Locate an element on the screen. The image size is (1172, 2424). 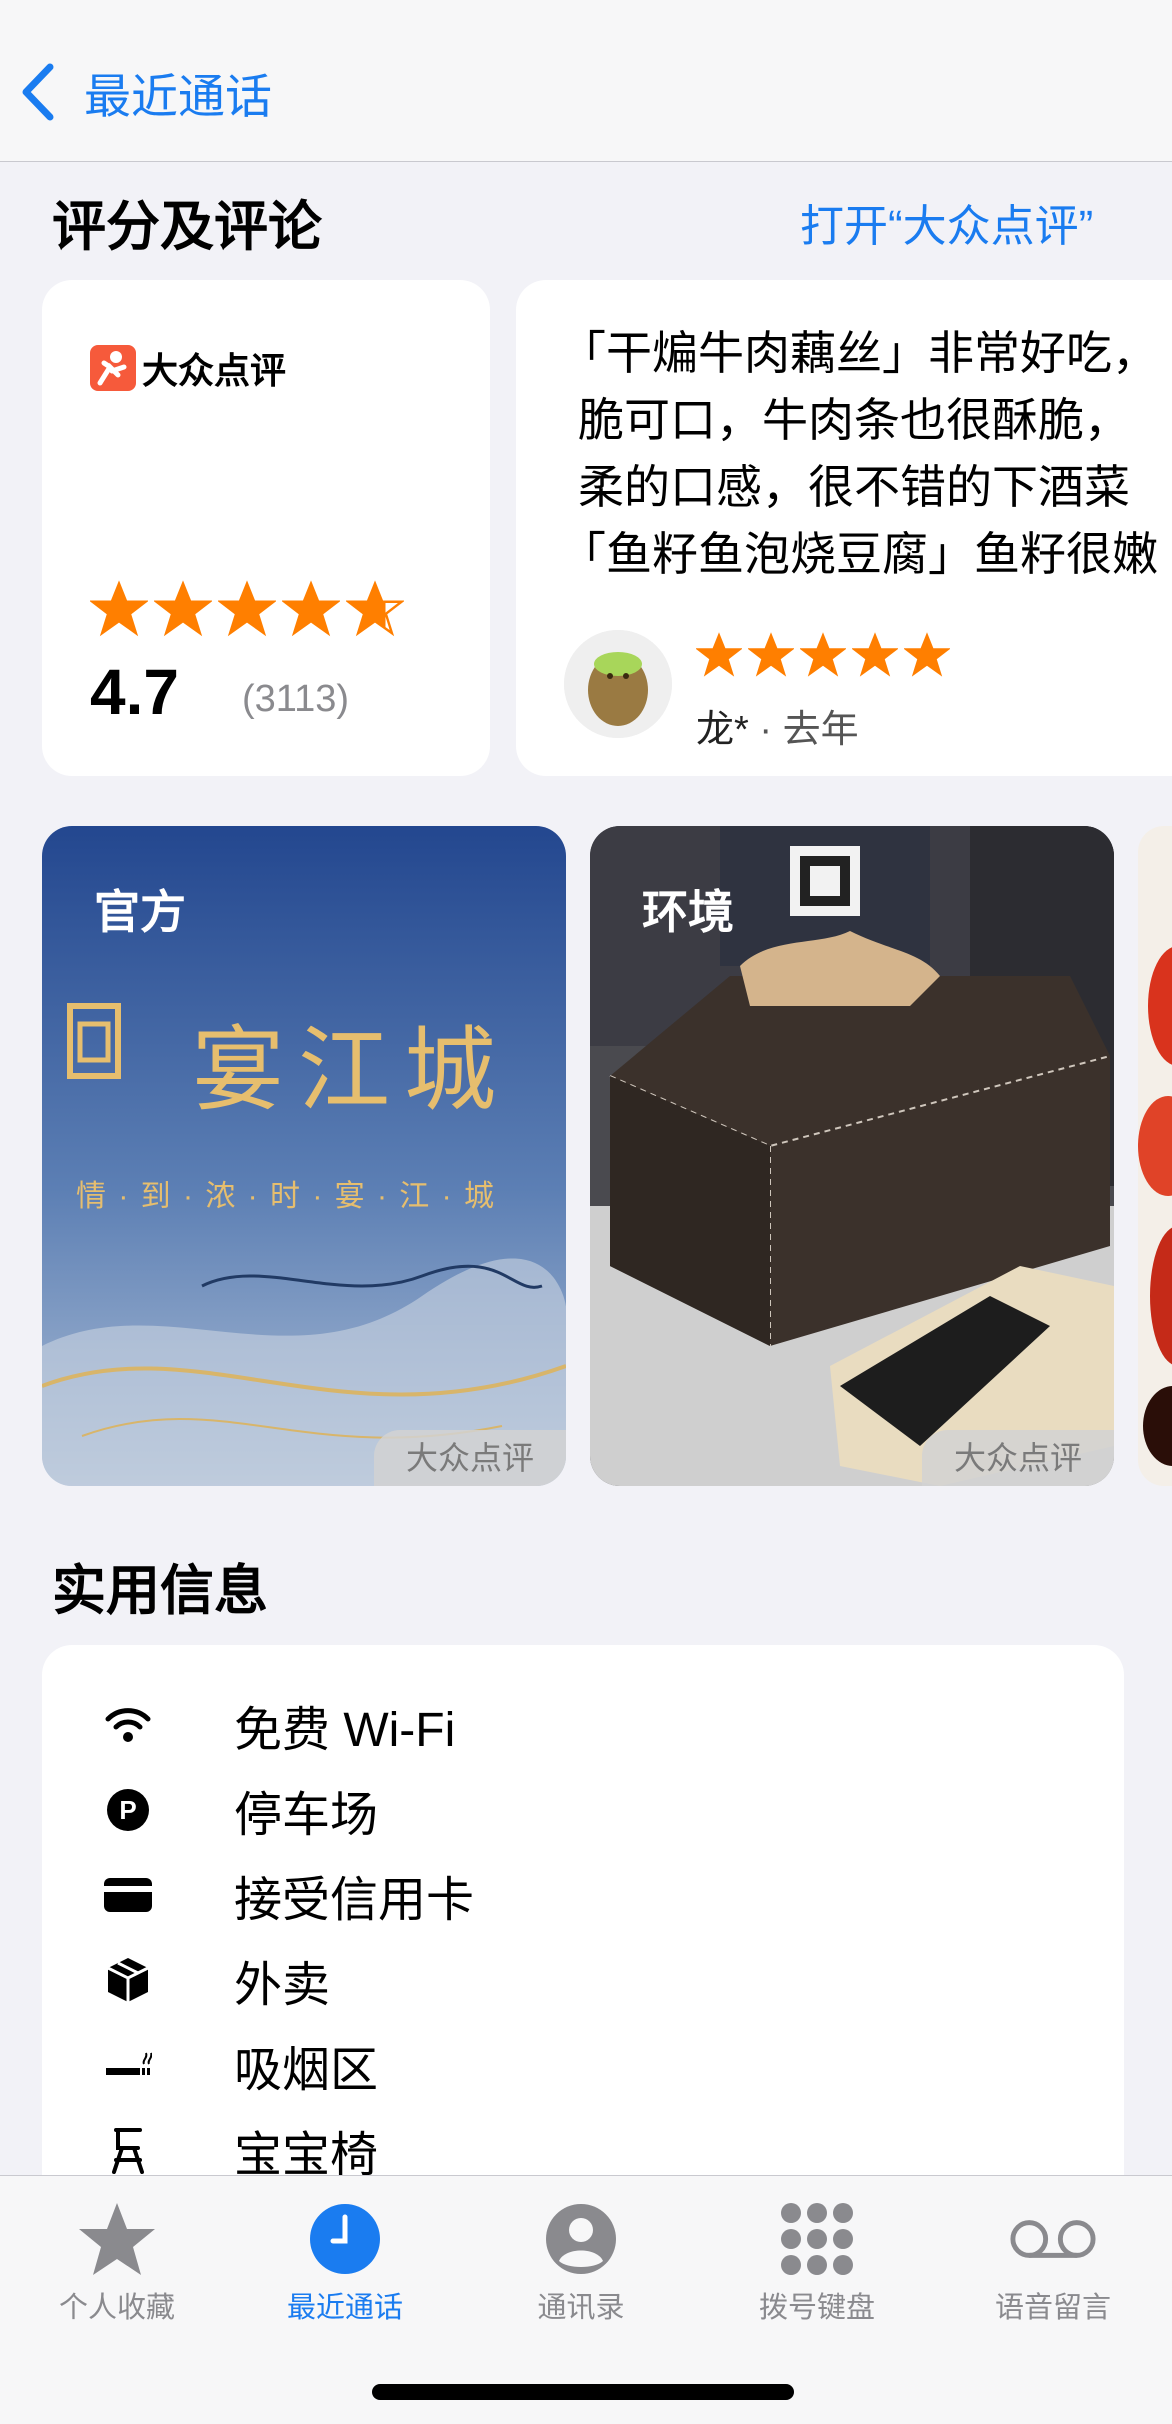
rating-count: (3113) is located at coordinates (296, 699).